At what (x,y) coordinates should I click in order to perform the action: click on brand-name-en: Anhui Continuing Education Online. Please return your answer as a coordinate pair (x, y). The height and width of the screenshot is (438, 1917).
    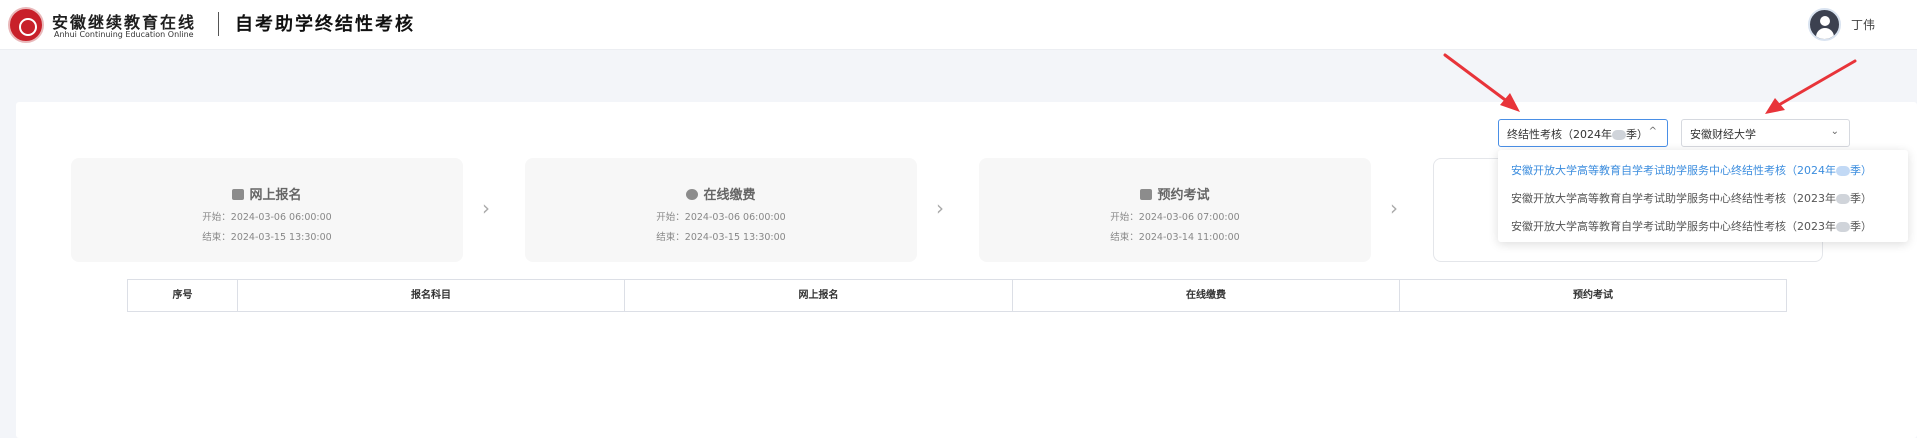
    Looking at the image, I should click on (124, 34).